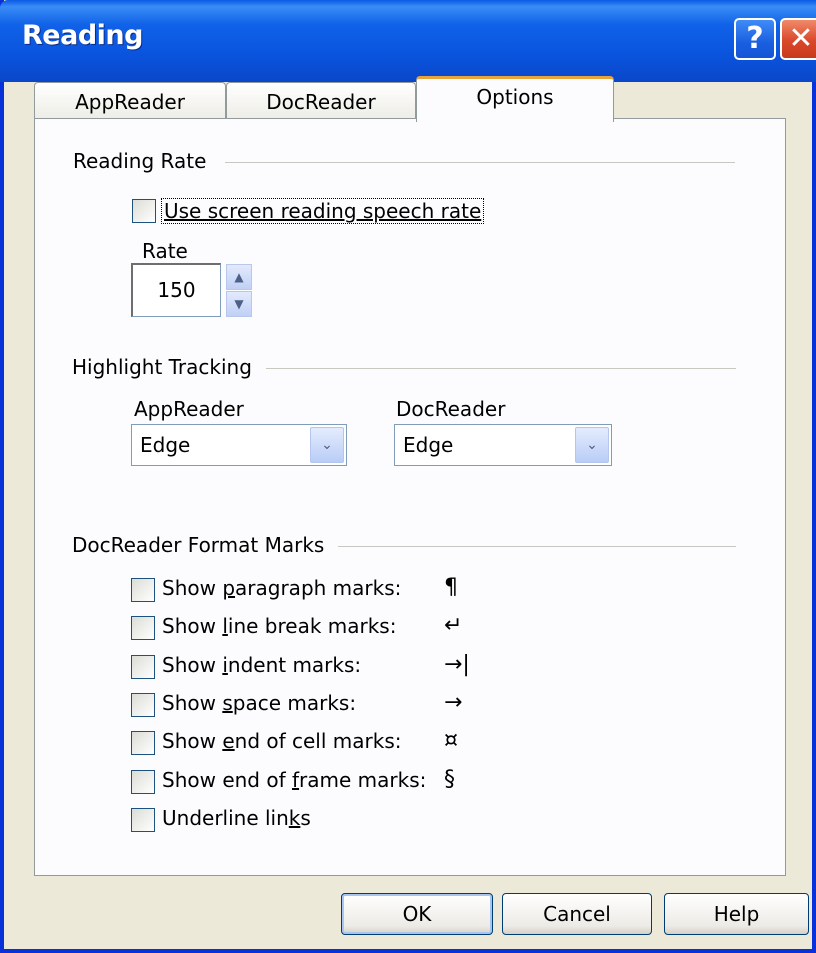 Image resolution: width=816 pixels, height=953 pixels. Describe the element at coordinates (165, 445) in the screenshot. I see `appreader-selected-value: Edge` at that location.